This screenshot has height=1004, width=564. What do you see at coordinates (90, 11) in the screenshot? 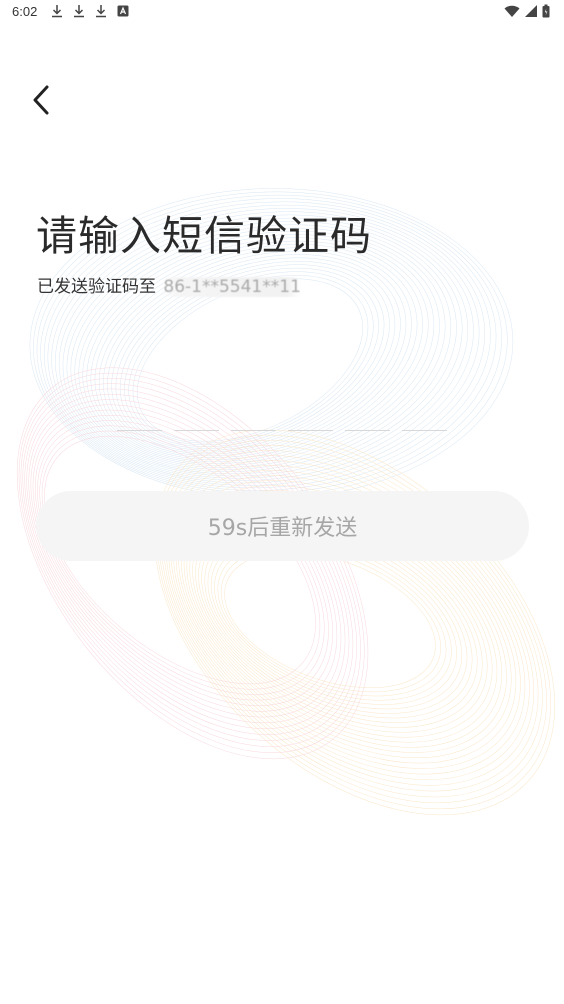
I see `status-notifications` at bounding box center [90, 11].